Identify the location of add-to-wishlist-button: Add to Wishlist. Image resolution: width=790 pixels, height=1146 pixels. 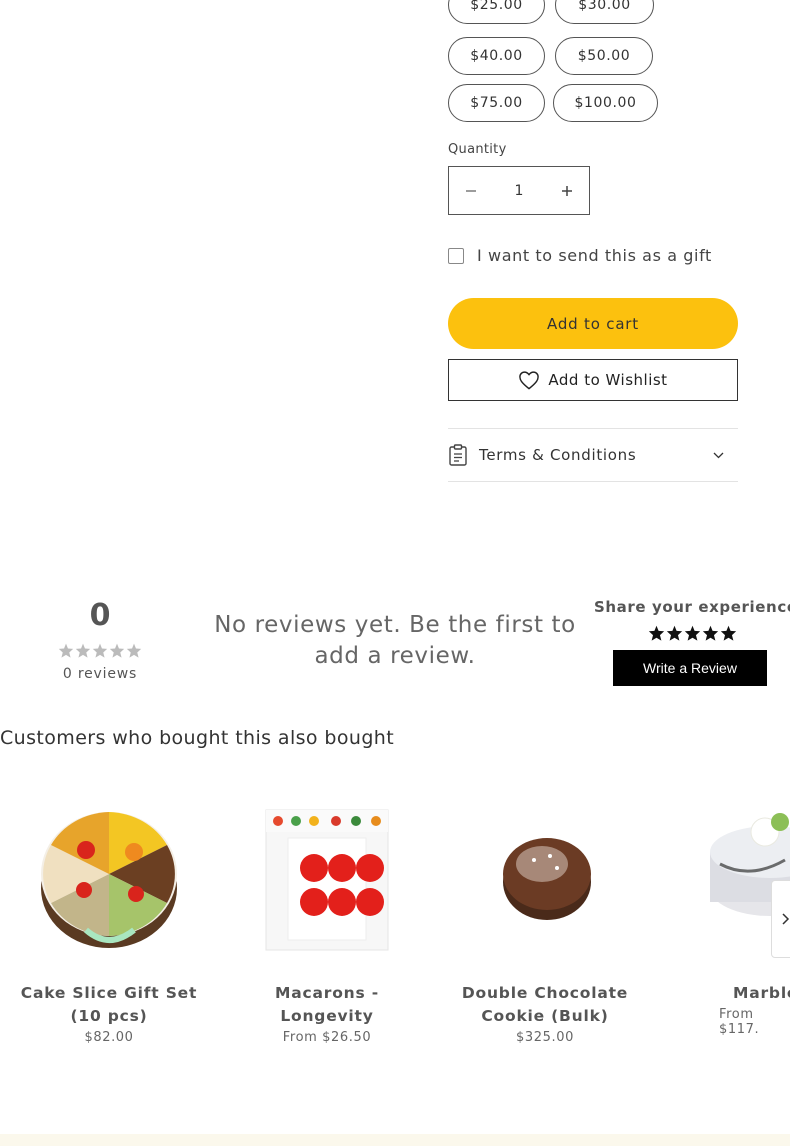
(593, 380).